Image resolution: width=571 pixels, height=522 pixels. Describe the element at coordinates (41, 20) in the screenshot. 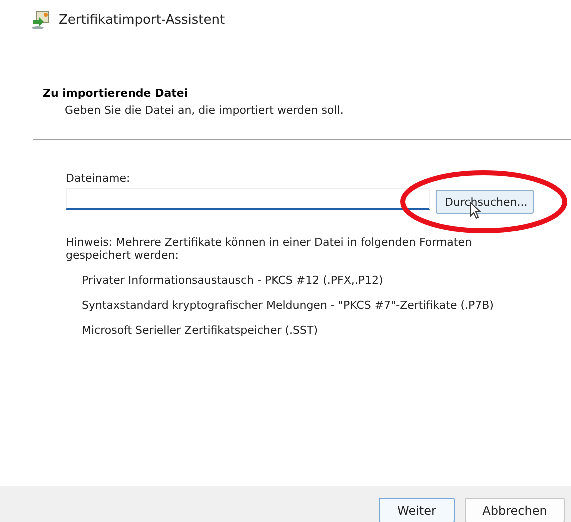

I see `certificate-icon` at that location.